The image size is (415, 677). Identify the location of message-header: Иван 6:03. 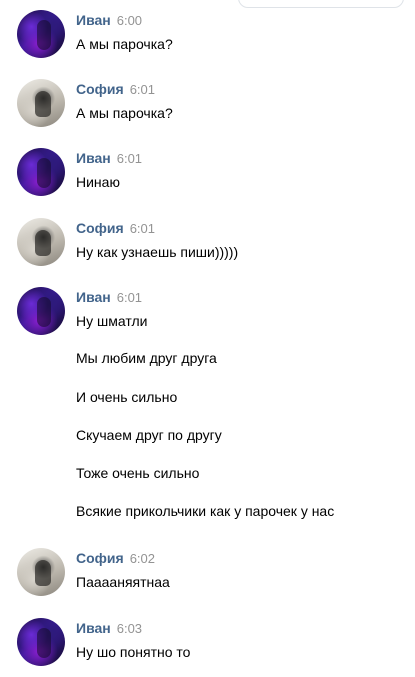
(109, 629).